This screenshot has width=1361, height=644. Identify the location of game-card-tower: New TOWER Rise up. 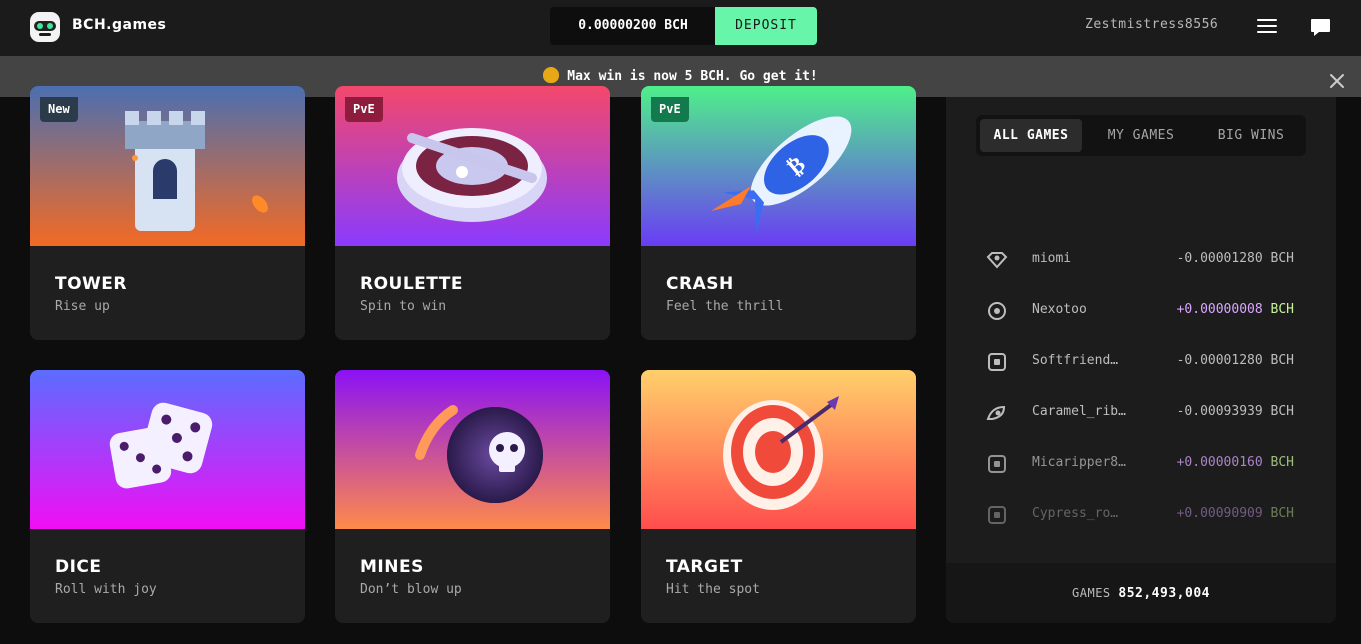
(167, 213).